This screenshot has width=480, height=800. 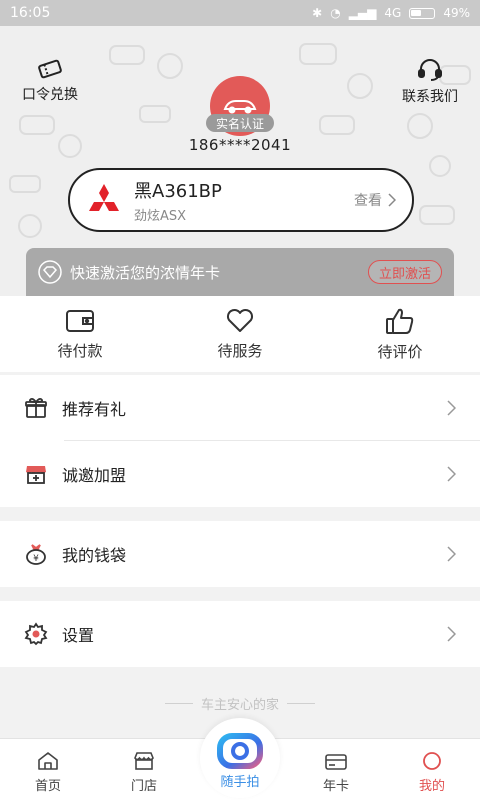 I want to click on status-bar: 16:05 ✱ ◔ ▂▄▆ 4G 49%, so click(x=240, y=13).